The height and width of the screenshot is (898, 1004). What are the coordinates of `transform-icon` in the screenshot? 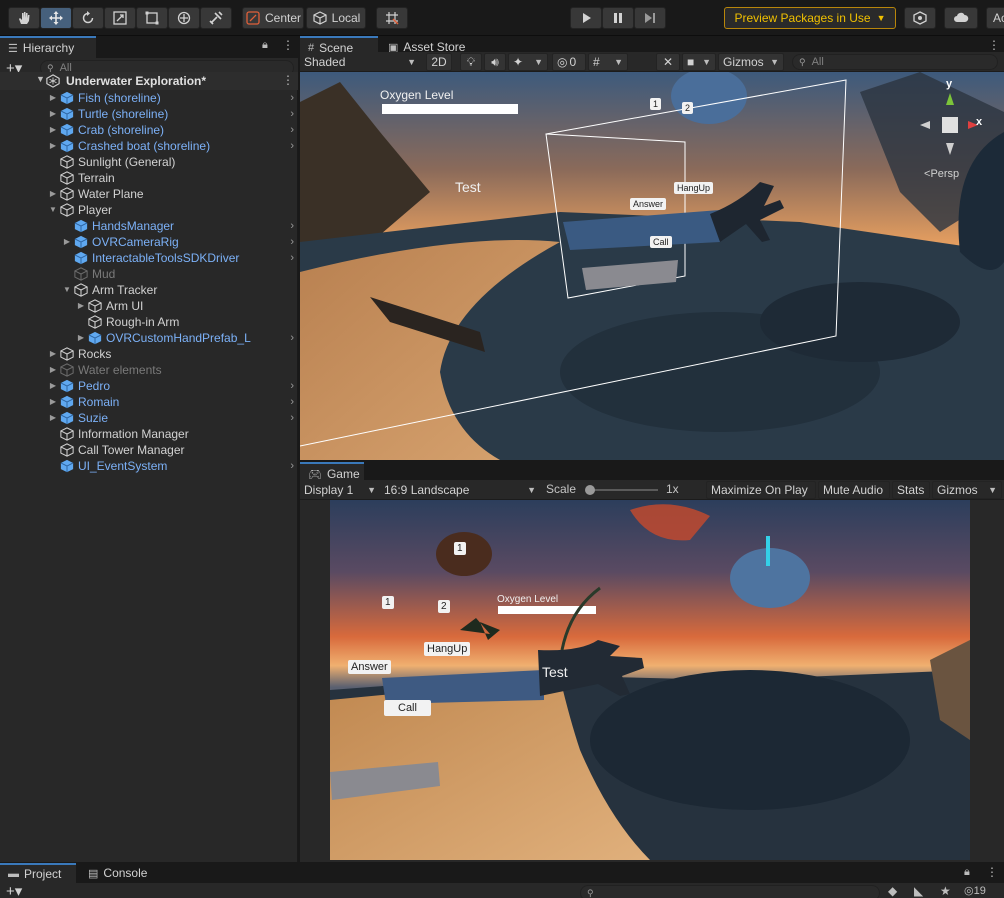 It's located at (184, 18).